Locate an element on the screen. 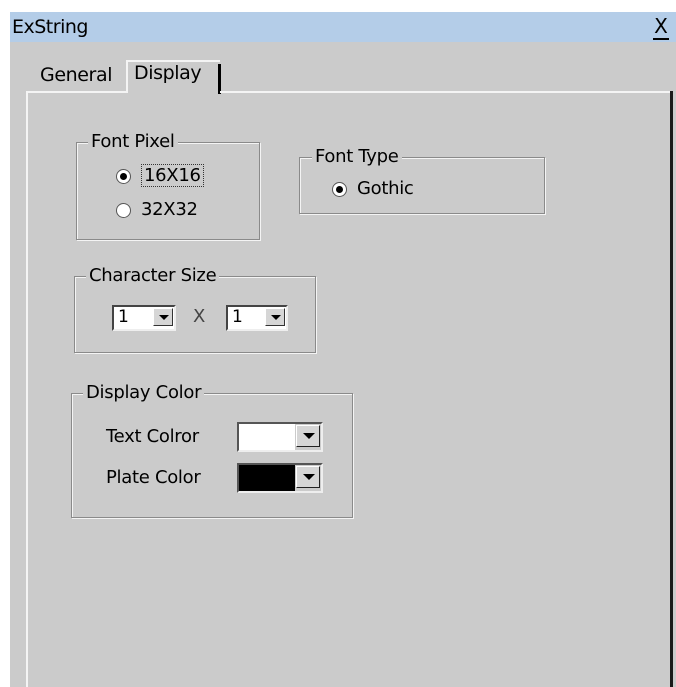 This screenshot has height=687, width=676. font-type-gothic-option: Gothic is located at coordinates (373, 188).